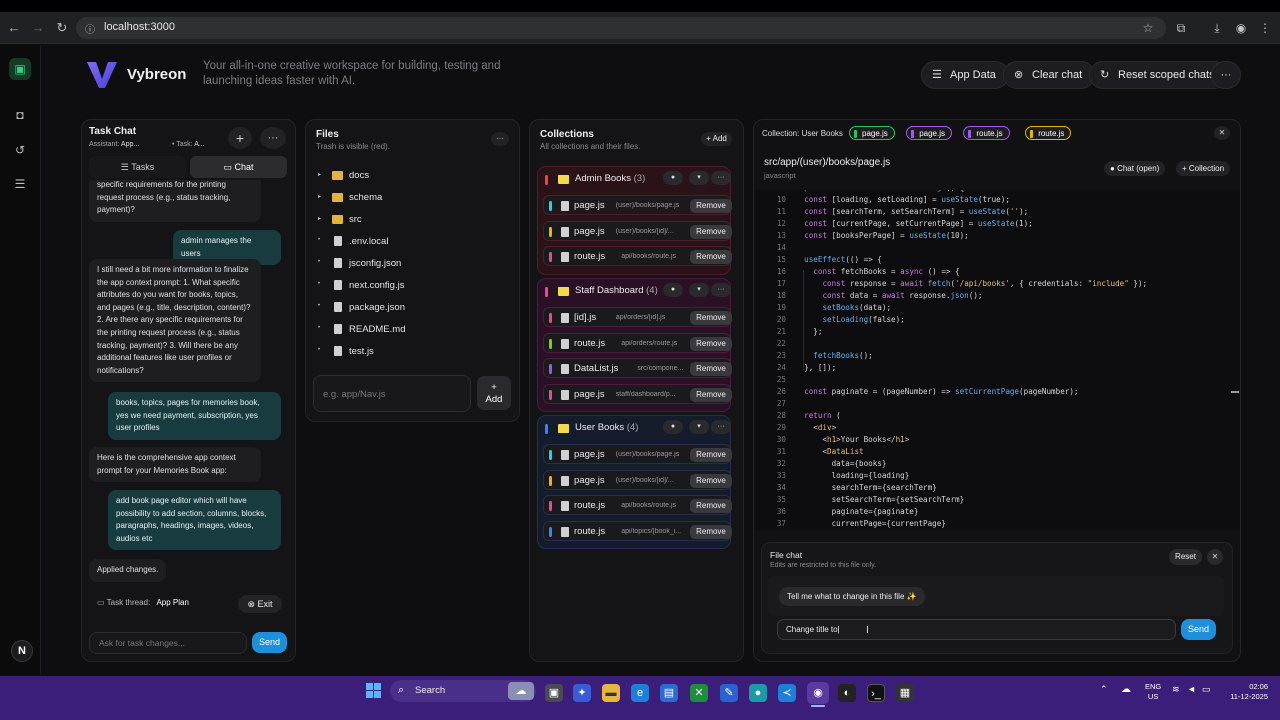 The width and height of the screenshot is (1280, 720). What do you see at coordinates (1191, 689) in the screenshot?
I see `volume-icon: ◄` at bounding box center [1191, 689].